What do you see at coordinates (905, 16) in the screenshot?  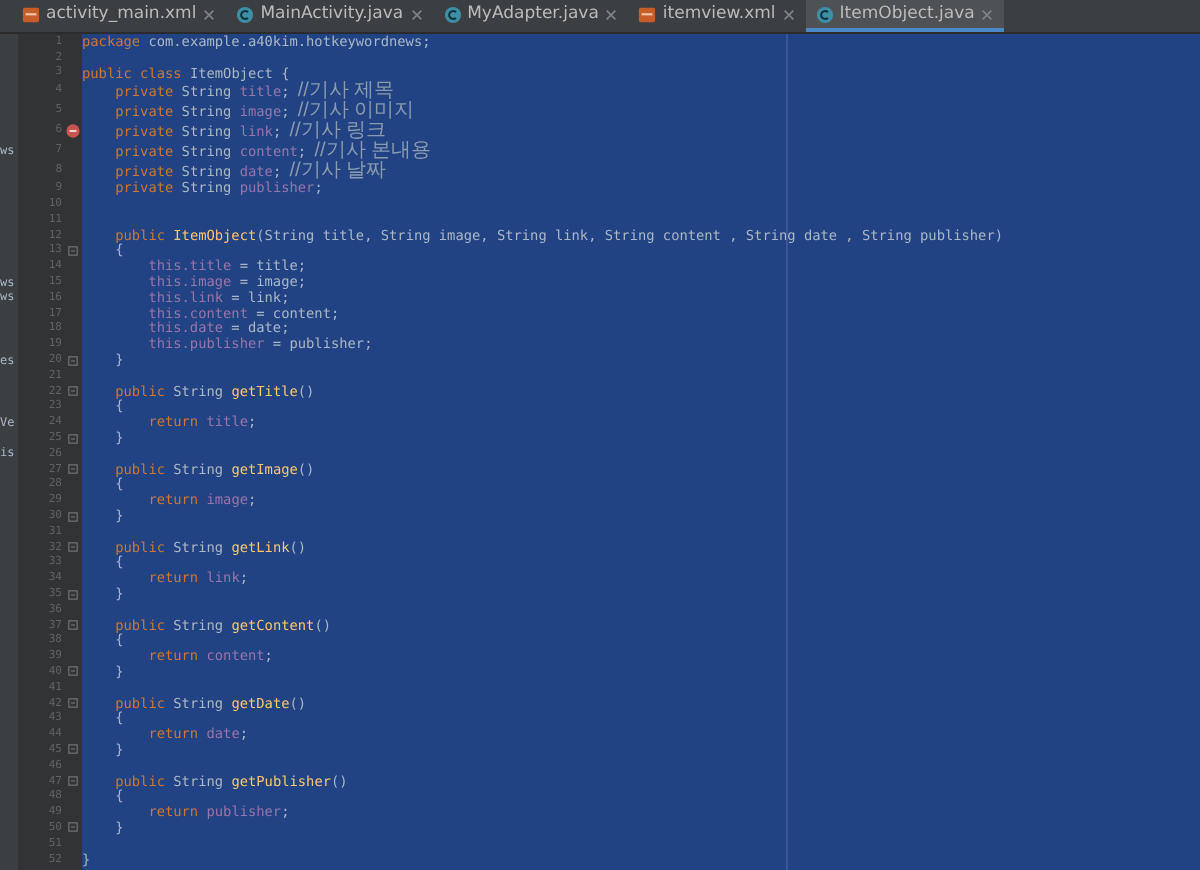 I see `editor-tab: ItemObject.java` at bounding box center [905, 16].